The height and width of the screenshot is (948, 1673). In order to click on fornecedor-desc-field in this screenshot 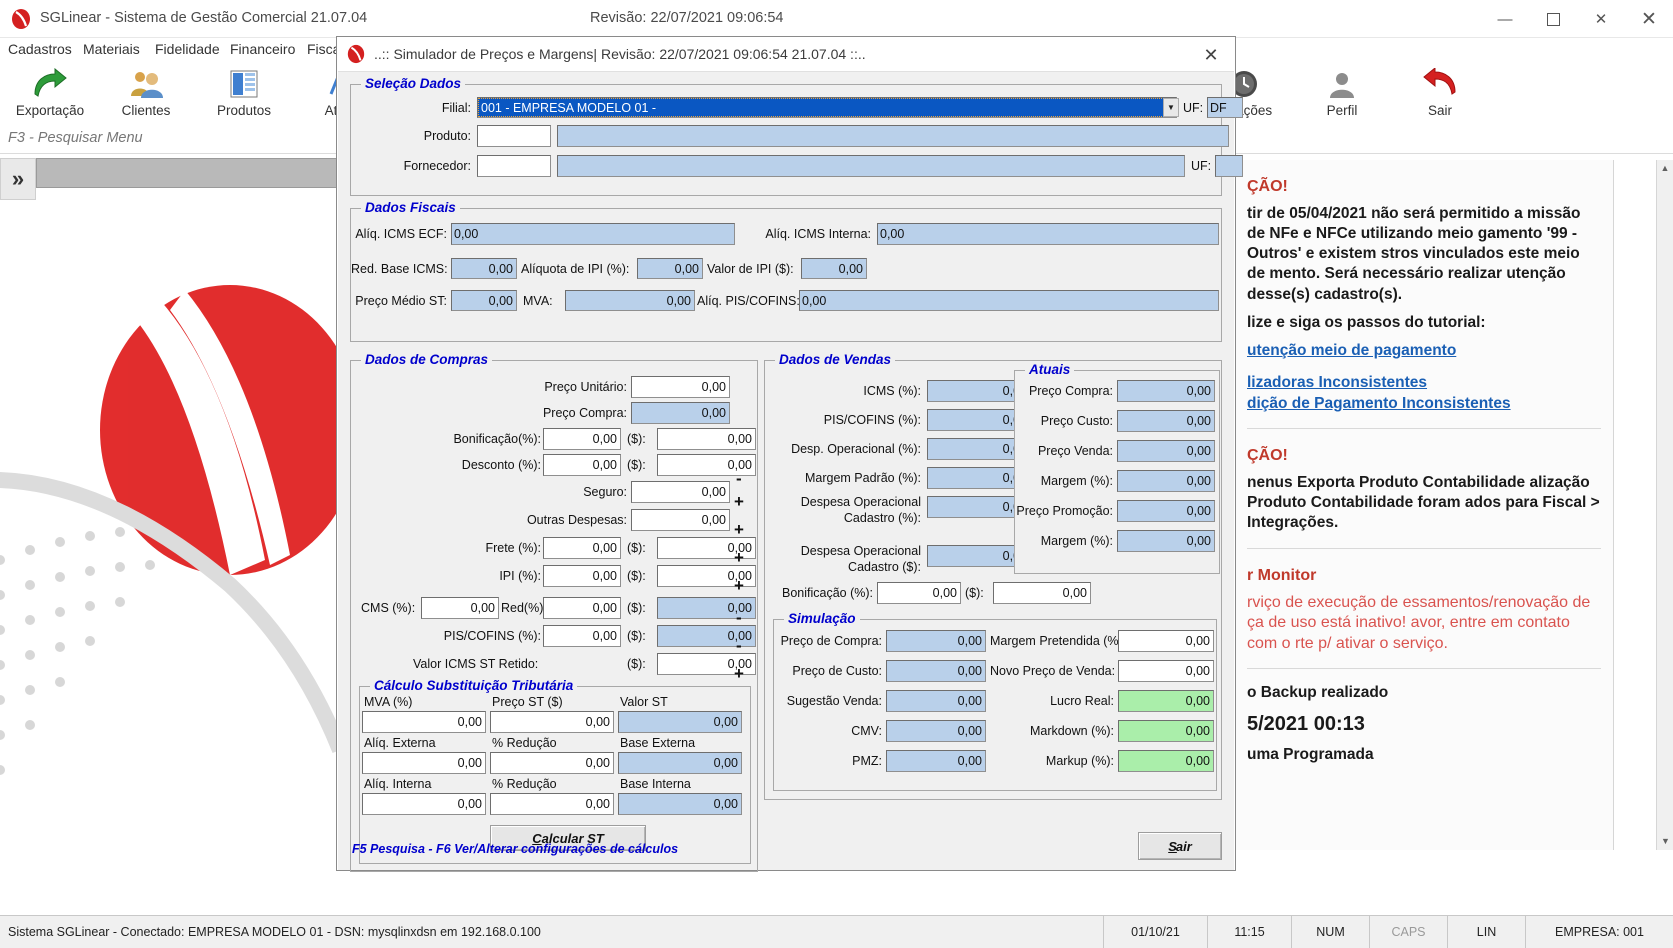, I will do `click(871, 166)`.